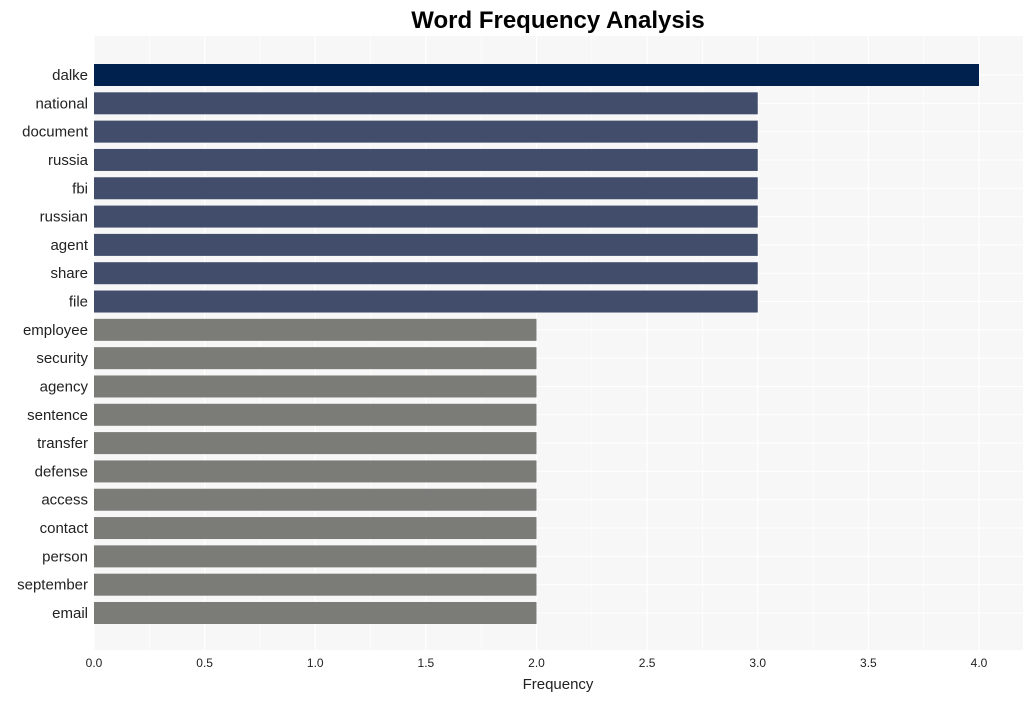 The width and height of the screenshot is (1033, 701). What do you see at coordinates (315, 358) in the screenshot?
I see `bar-security` at bounding box center [315, 358].